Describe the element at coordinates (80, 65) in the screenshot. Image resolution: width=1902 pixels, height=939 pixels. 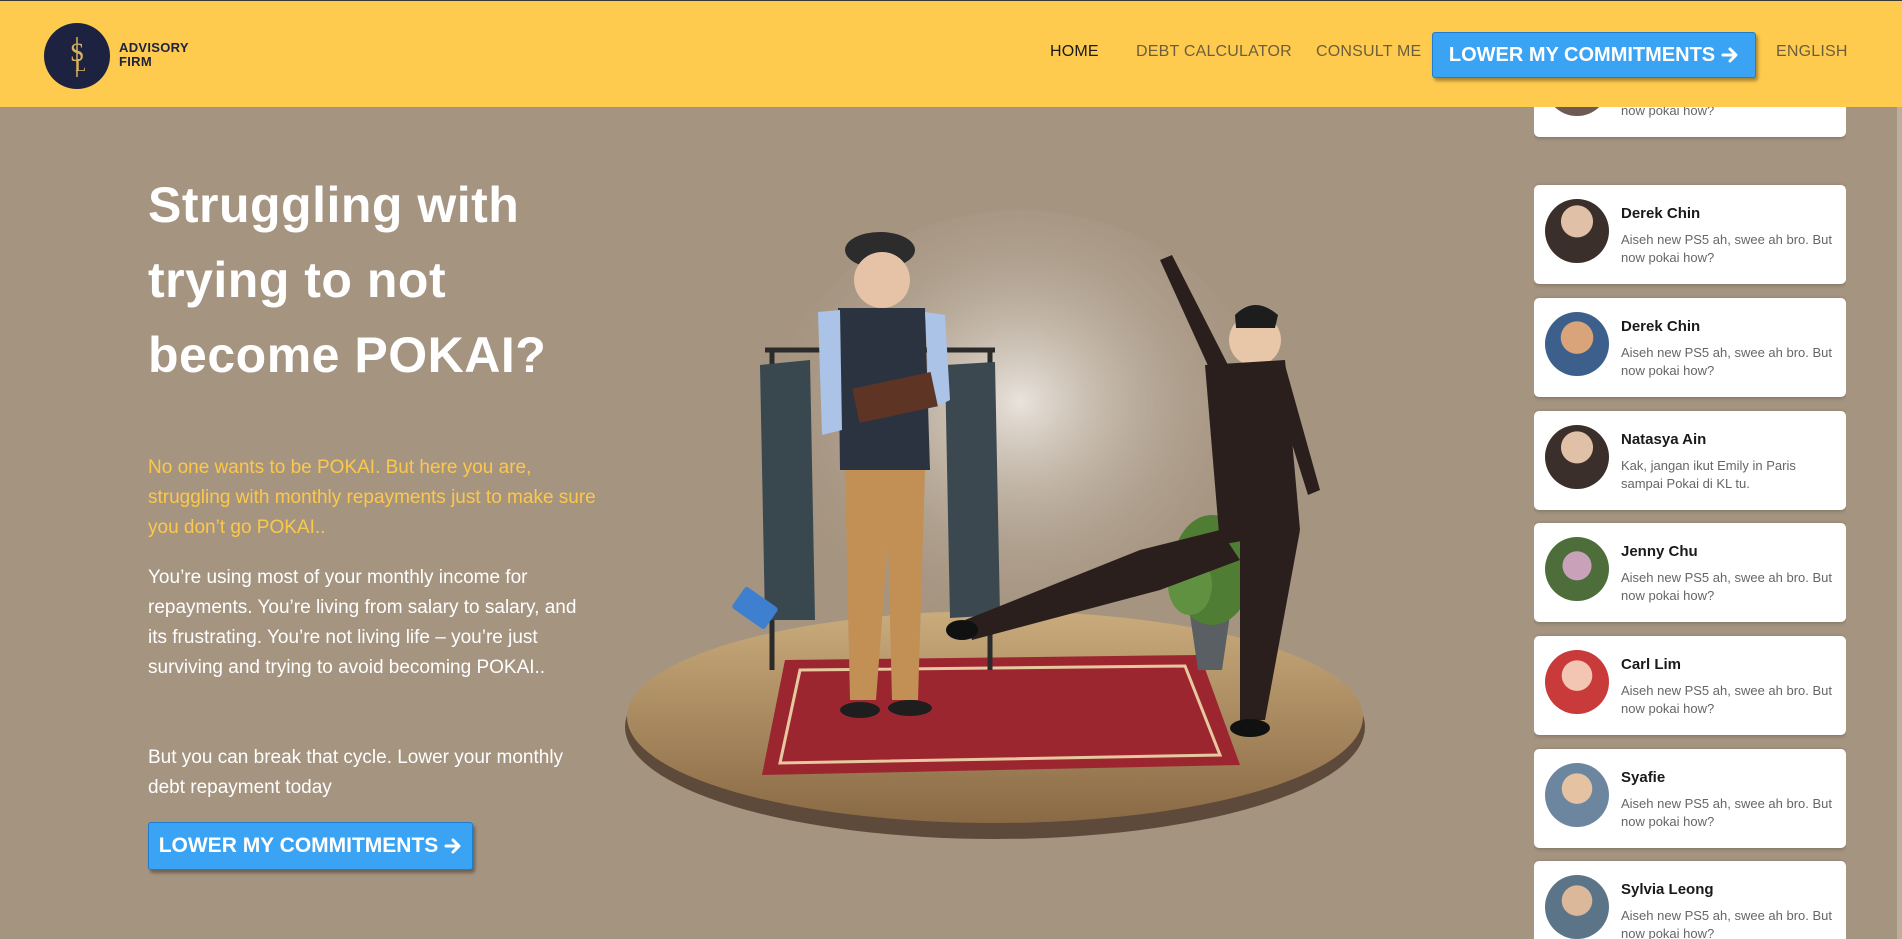
I see `svg-text: L` at that location.